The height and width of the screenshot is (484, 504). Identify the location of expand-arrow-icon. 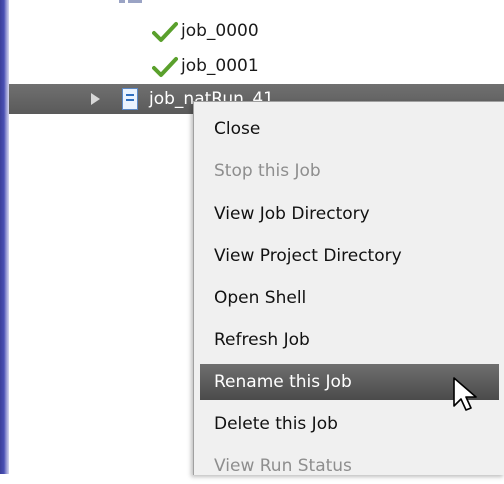
(95, 99).